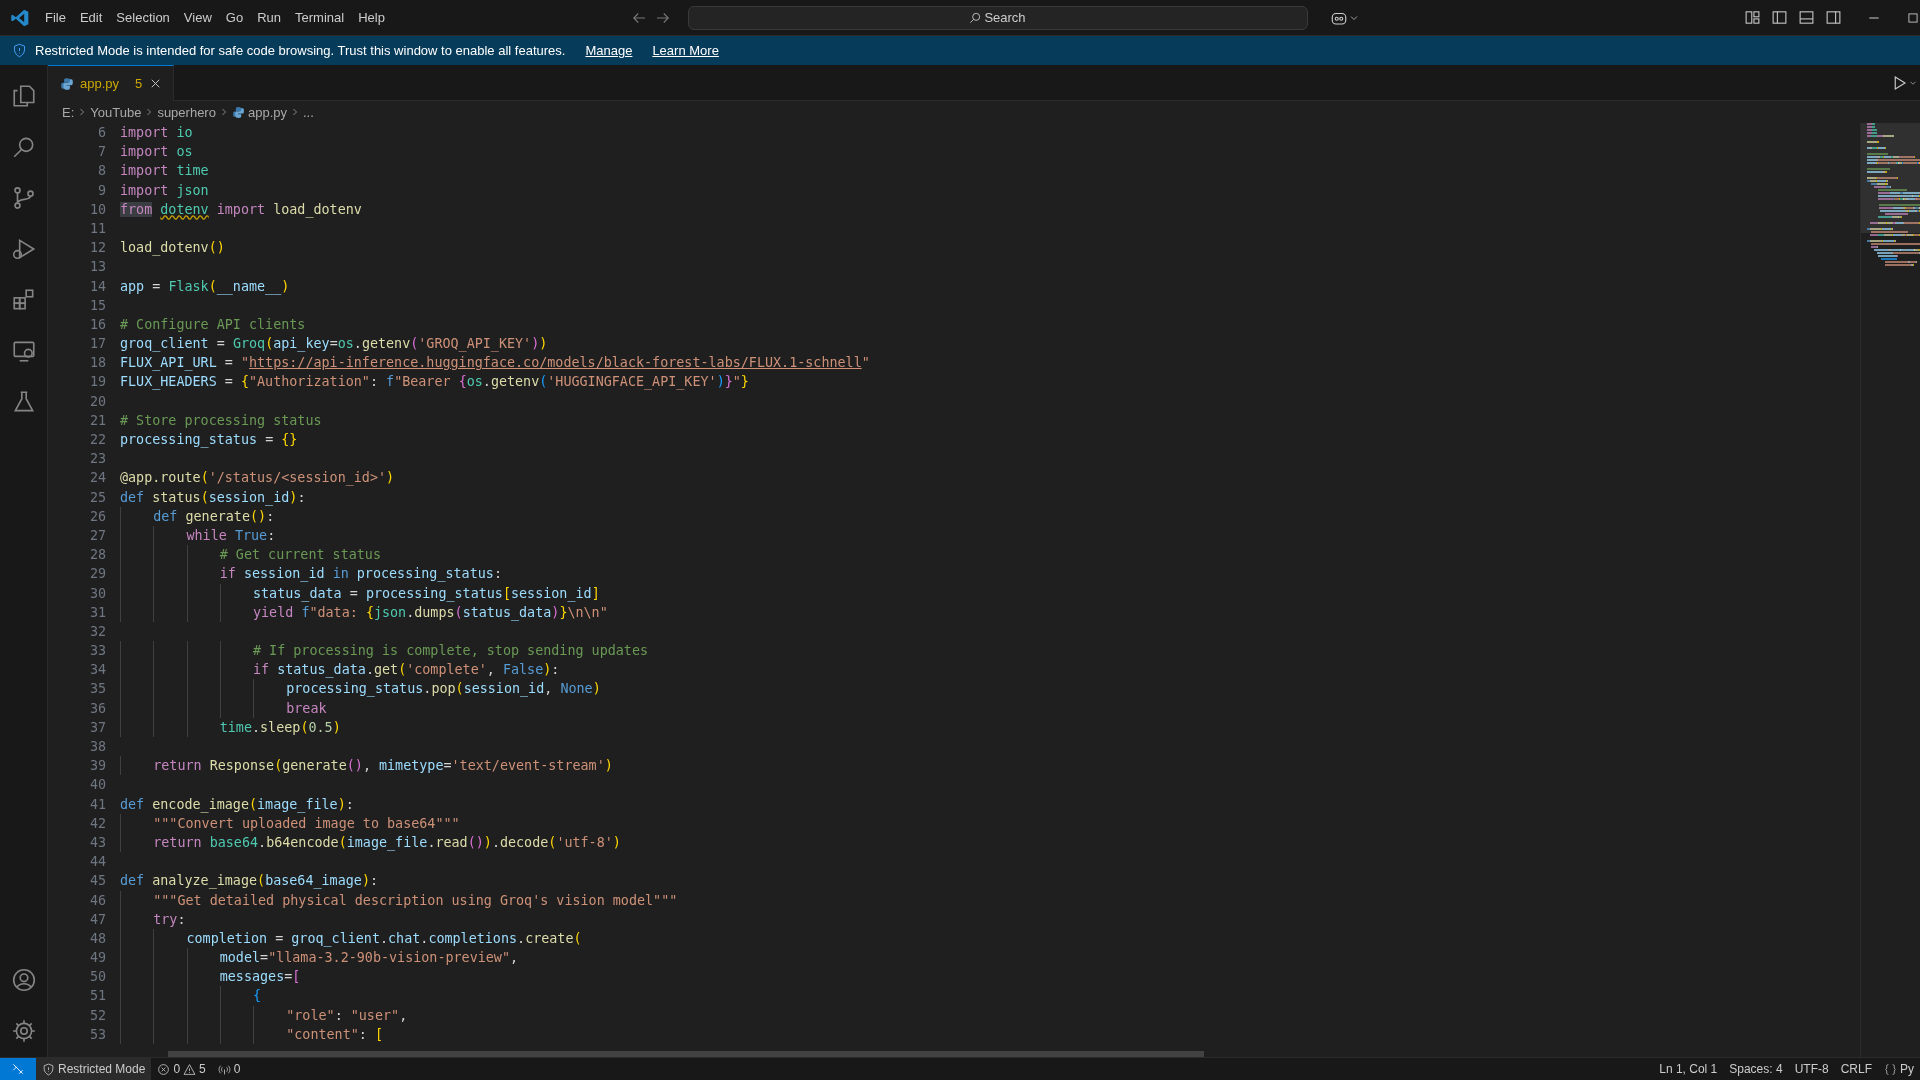  Describe the element at coordinates (97, 766) in the screenshot. I see `line-number: 39` at that location.